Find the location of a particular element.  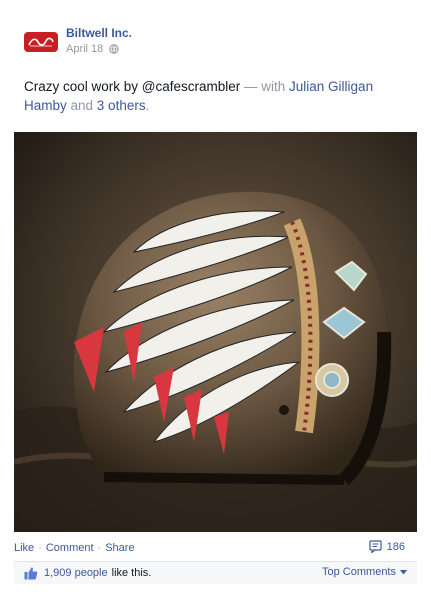

biltwell-logo-icon is located at coordinates (41, 42).